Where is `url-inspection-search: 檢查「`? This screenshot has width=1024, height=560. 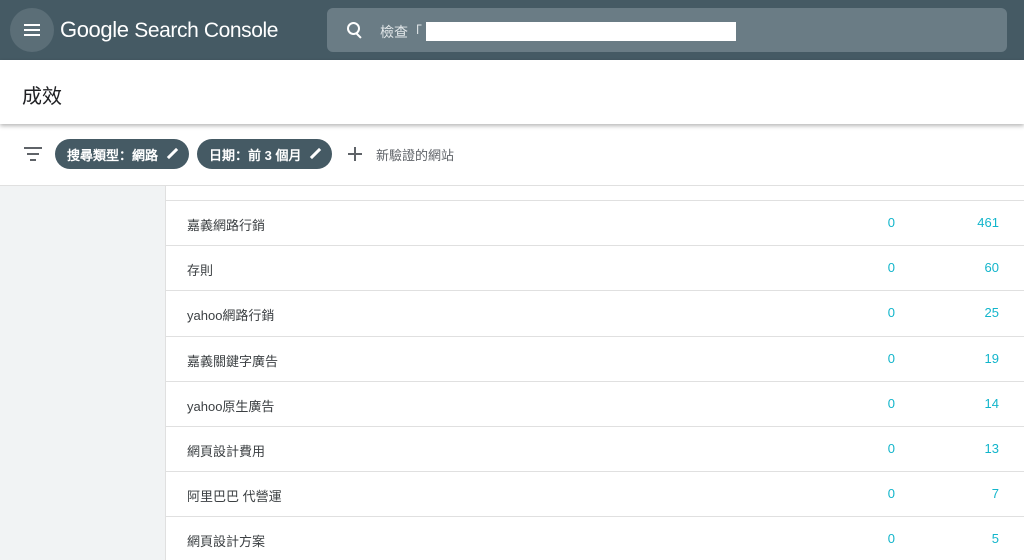 url-inspection-search: 檢查「 is located at coordinates (667, 30).